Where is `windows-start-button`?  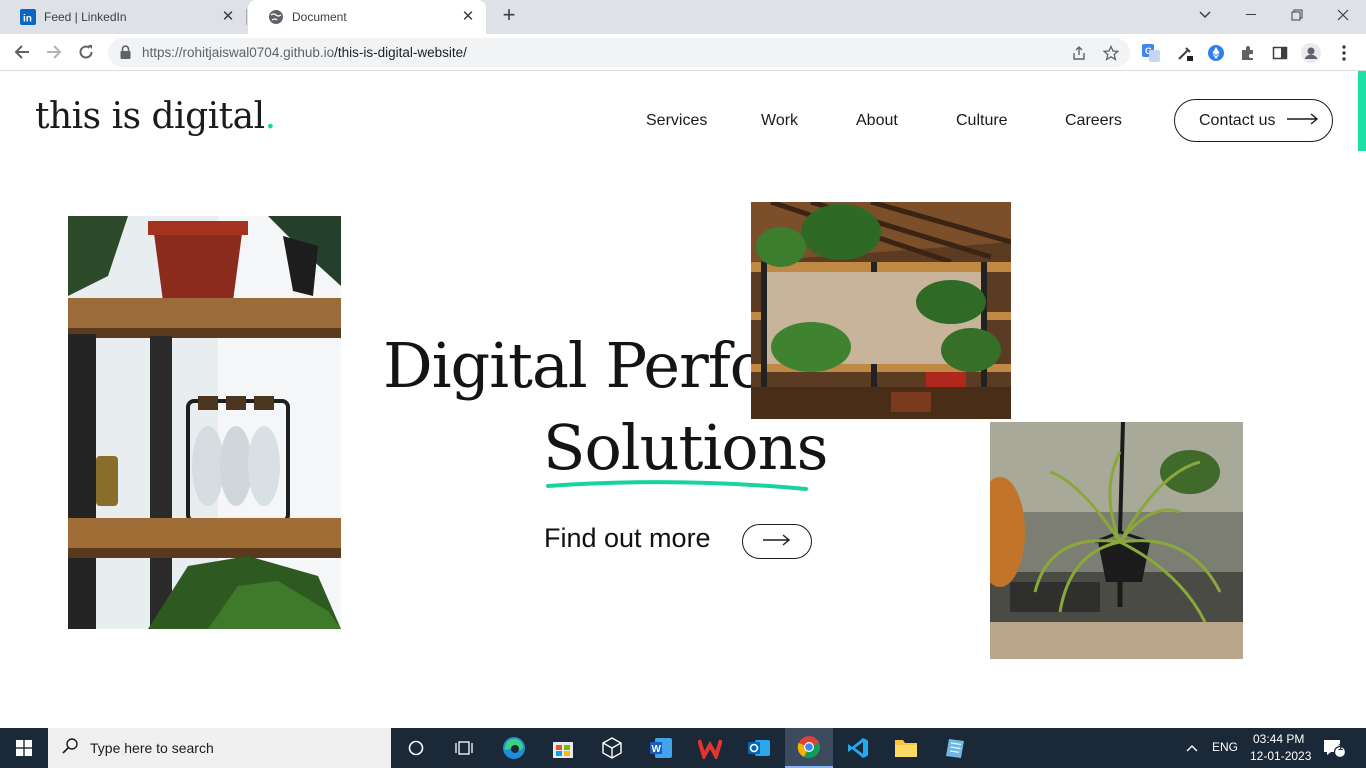
windows-start-button is located at coordinates (24, 748).